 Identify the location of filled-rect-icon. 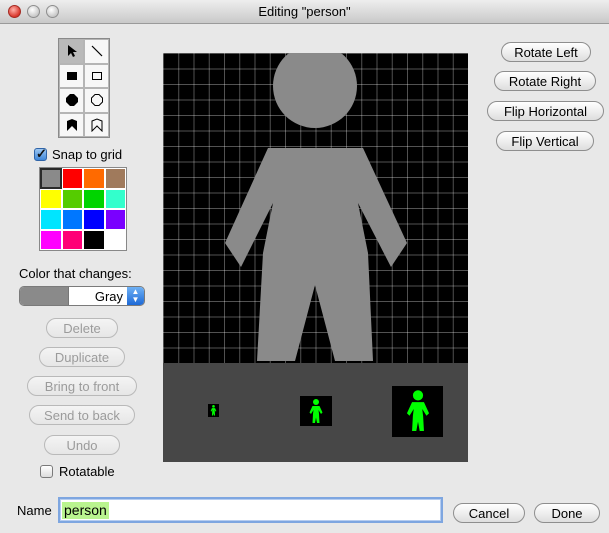
(71, 75).